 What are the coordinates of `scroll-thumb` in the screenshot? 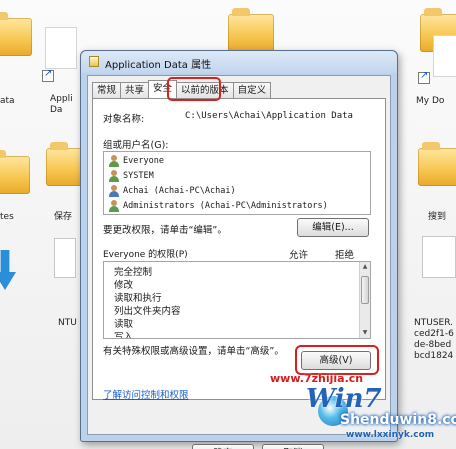 It's located at (365, 290).